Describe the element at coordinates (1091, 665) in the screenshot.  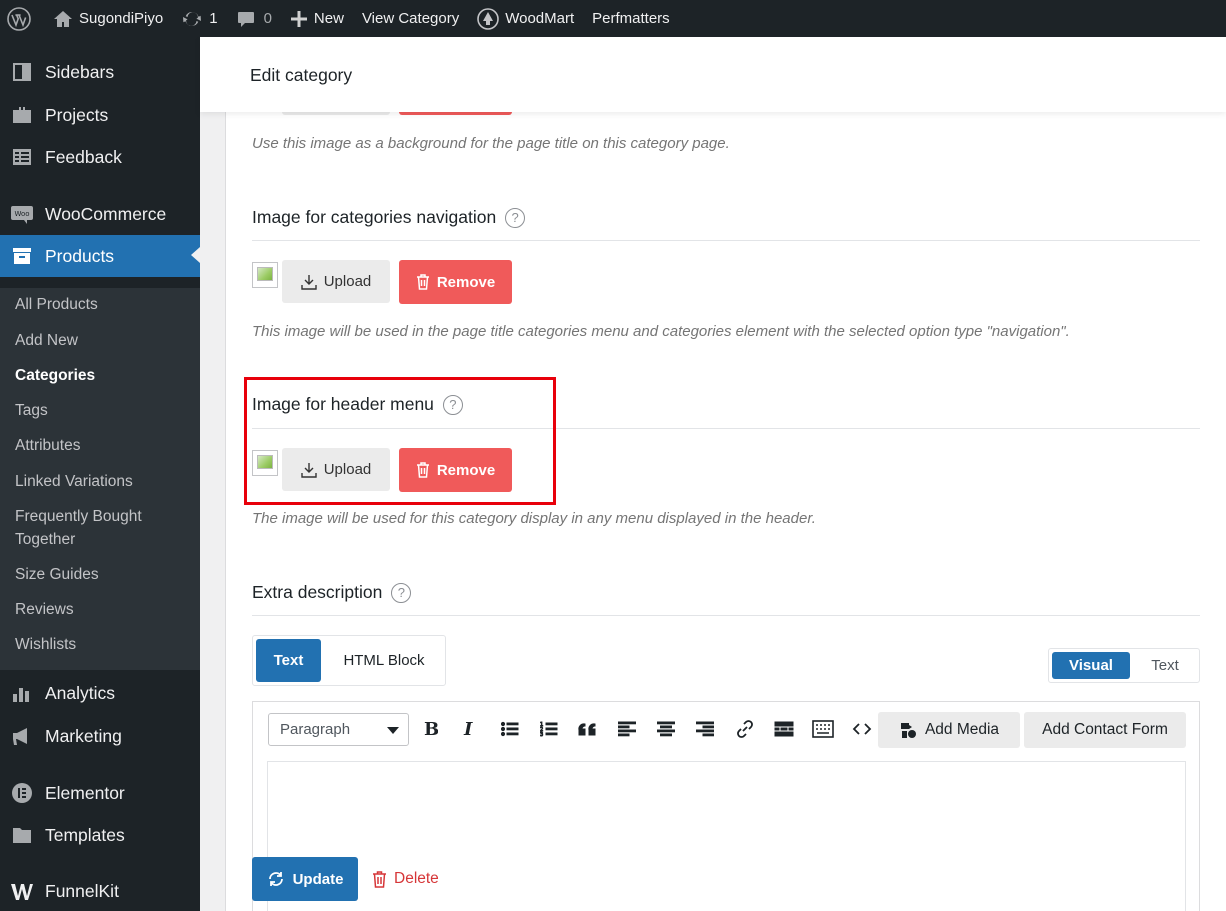
I see `tab-visual: Visual` at that location.